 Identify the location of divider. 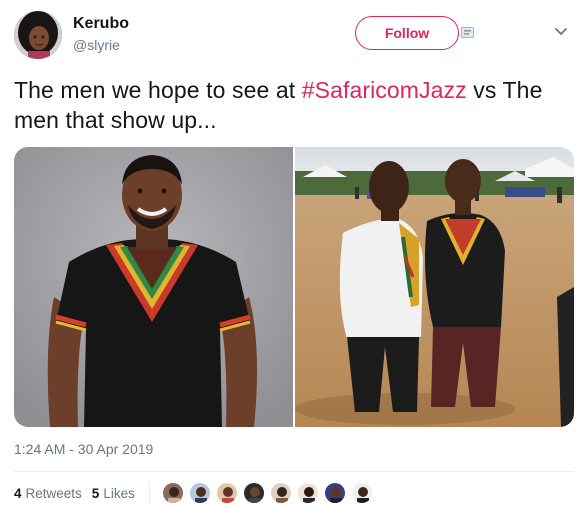
(294, 471).